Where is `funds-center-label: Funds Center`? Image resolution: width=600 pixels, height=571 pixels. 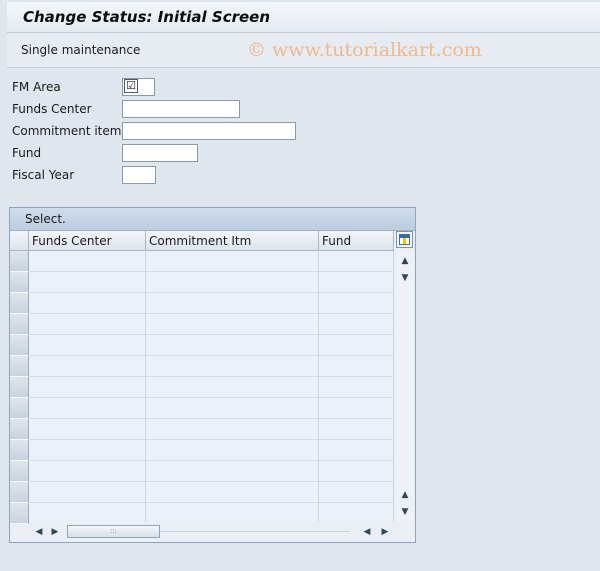 funds-center-label: Funds Center is located at coordinates (52, 109).